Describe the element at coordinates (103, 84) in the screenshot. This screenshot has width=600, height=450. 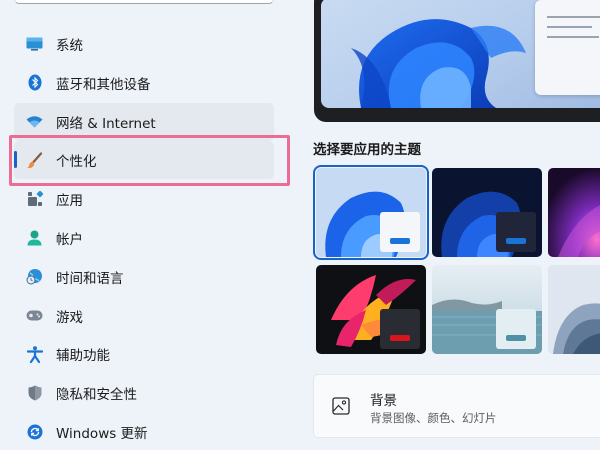
I see `sidebar-item-label: 蓝牙和其他设备` at that location.